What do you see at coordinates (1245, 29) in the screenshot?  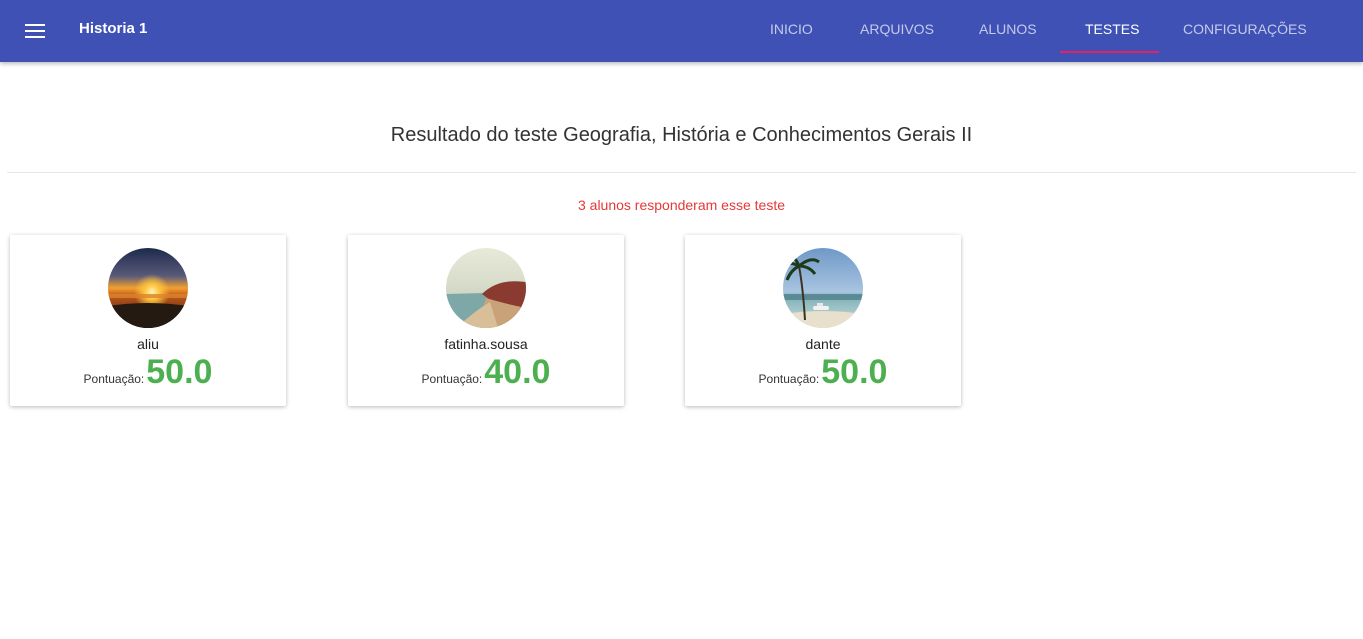 I see `tab-configuracoes: CONFIGURAÇÕES` at bounding box center [1245, 29].